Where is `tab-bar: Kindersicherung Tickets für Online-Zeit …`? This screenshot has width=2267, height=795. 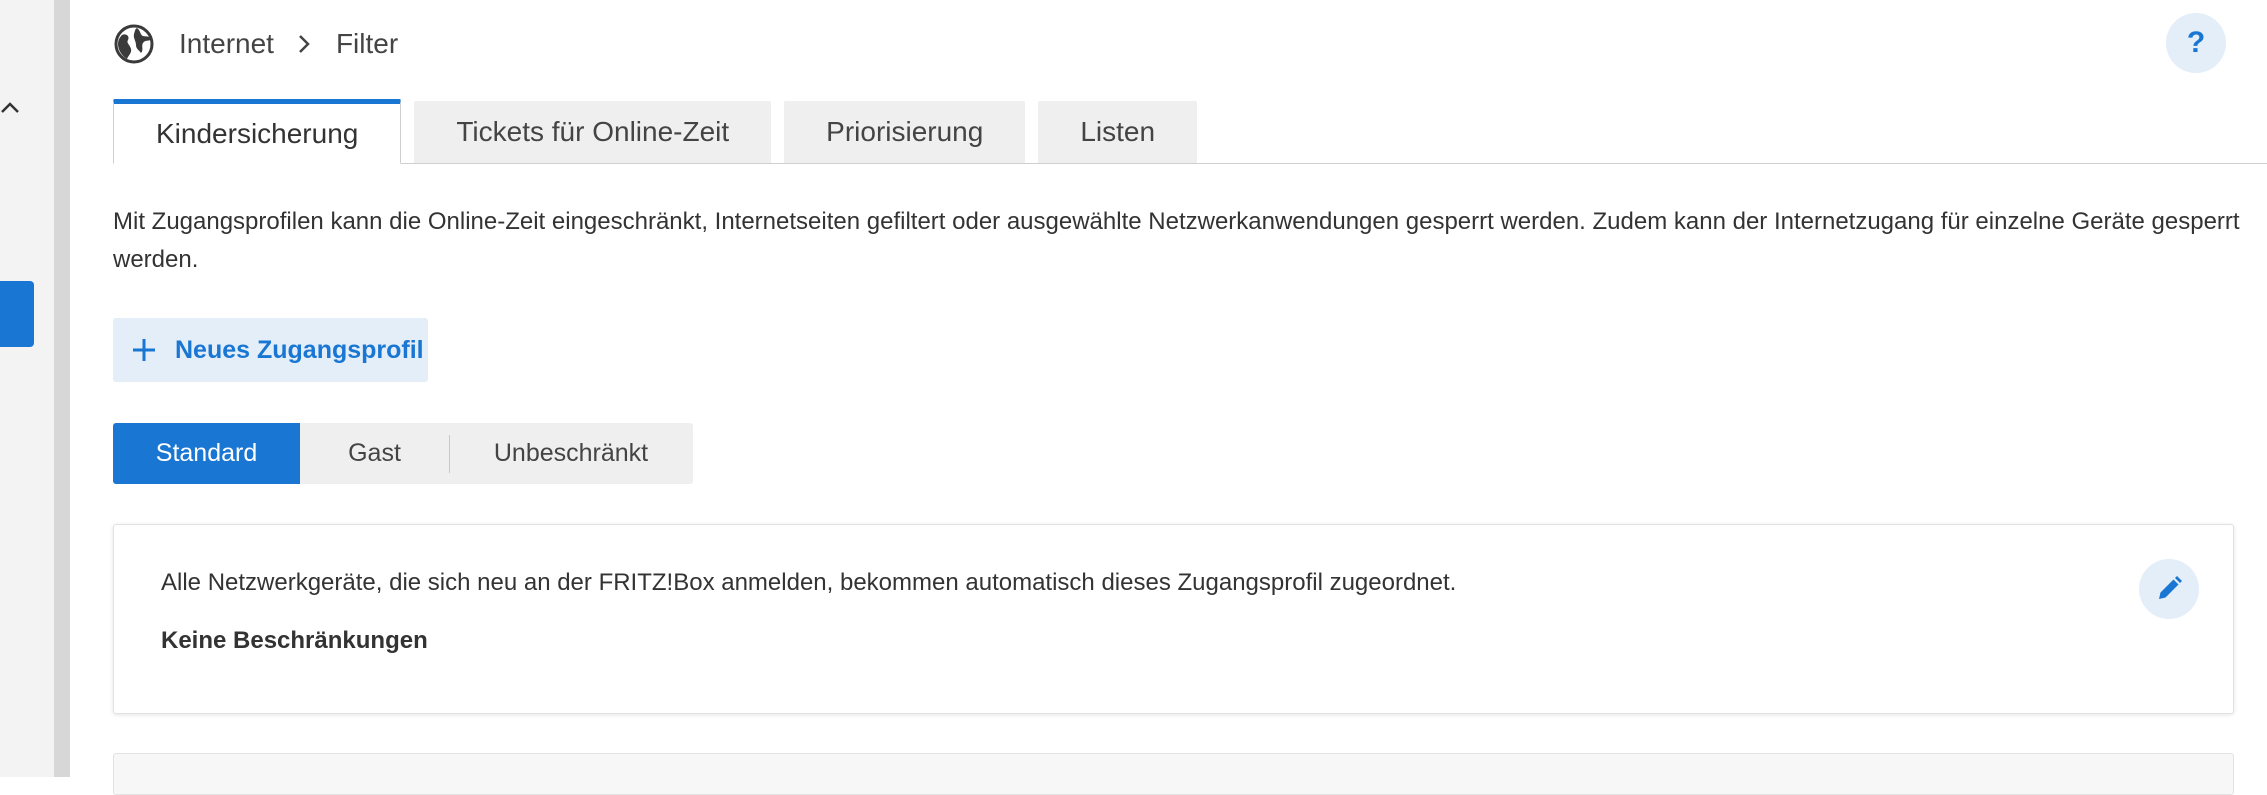
tab-bar: Kindersicherung Tickets für Online-Zeit … is located at coordinates (1190, 131).